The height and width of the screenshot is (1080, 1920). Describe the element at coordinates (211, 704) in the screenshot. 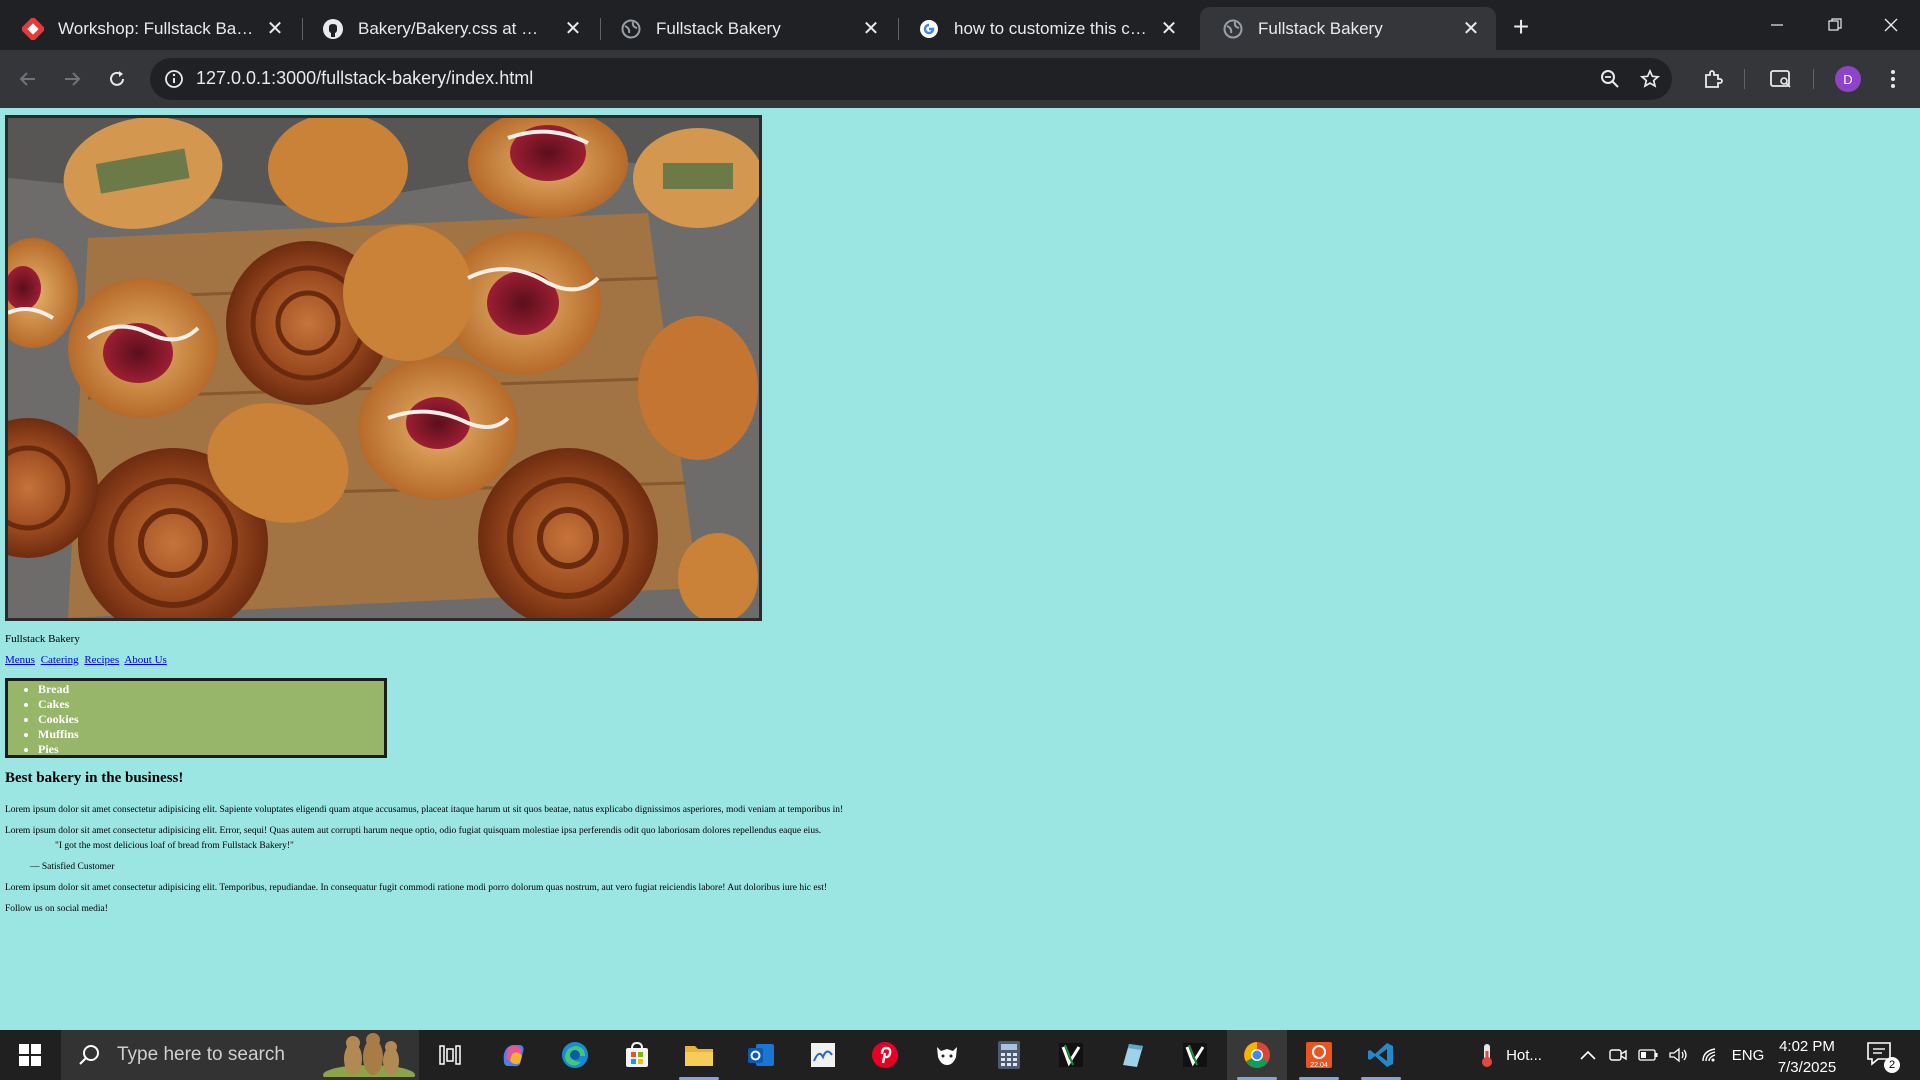

I see `category-item: Cakes` at that location.